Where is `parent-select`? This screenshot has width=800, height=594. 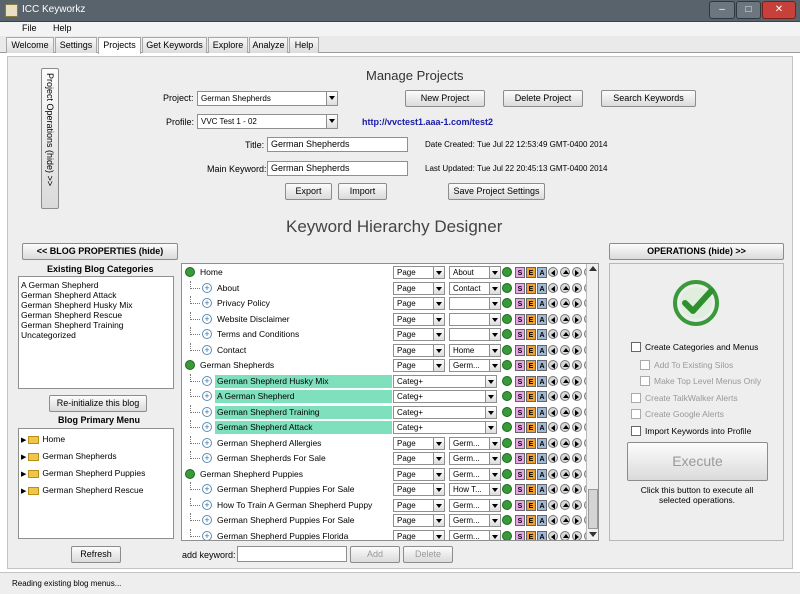
parent-select is located at coordinates (475, 334).